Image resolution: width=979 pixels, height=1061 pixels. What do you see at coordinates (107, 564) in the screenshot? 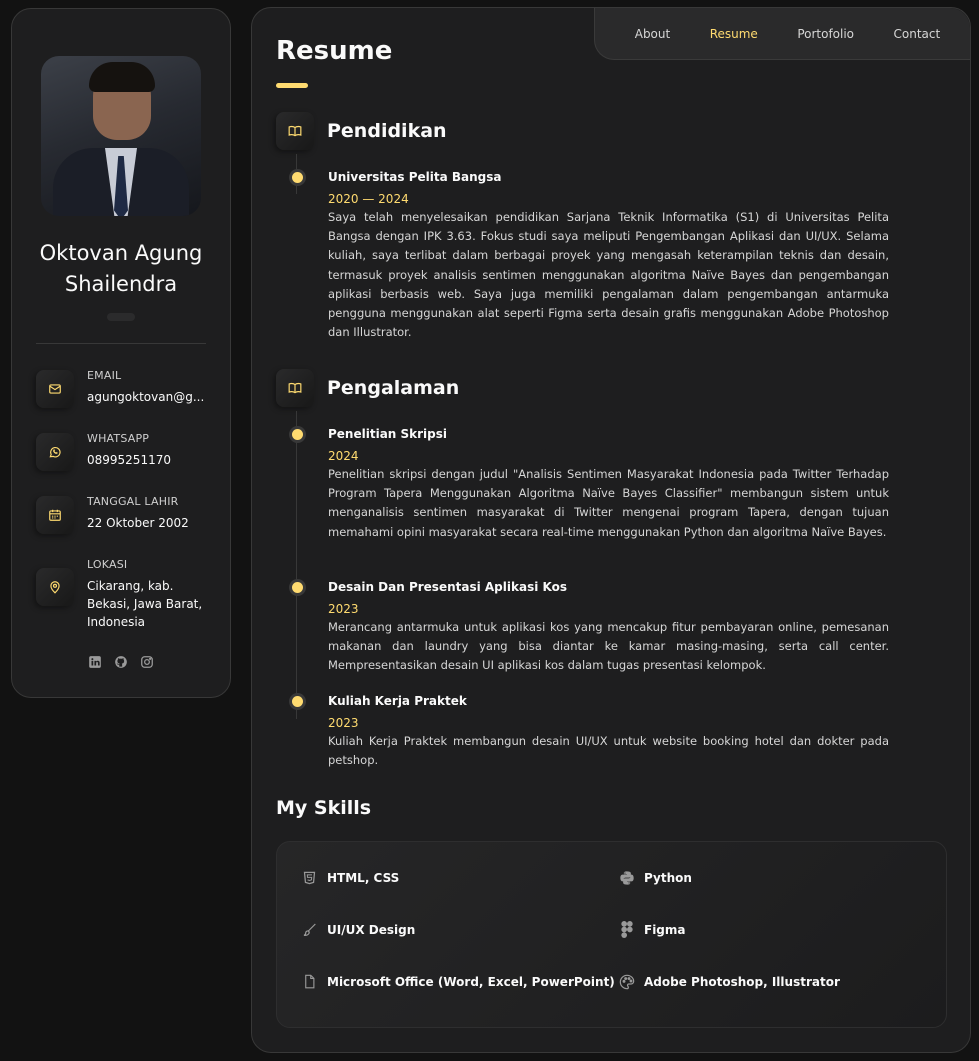
I see `contact-location-label: LOKASI` at bounding box center [107, 564].